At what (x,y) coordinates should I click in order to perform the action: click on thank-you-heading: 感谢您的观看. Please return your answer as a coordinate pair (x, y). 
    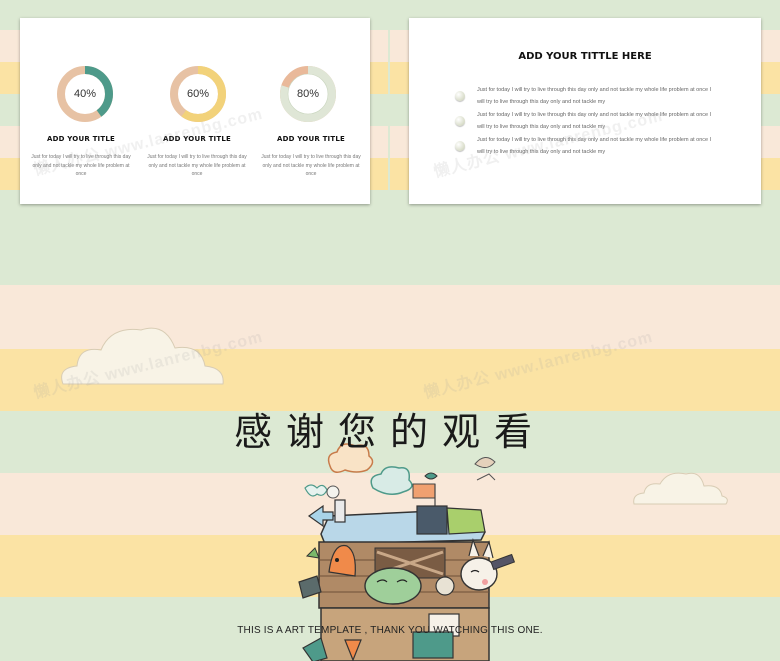
    Looking at the image, I should click on (389, 432).